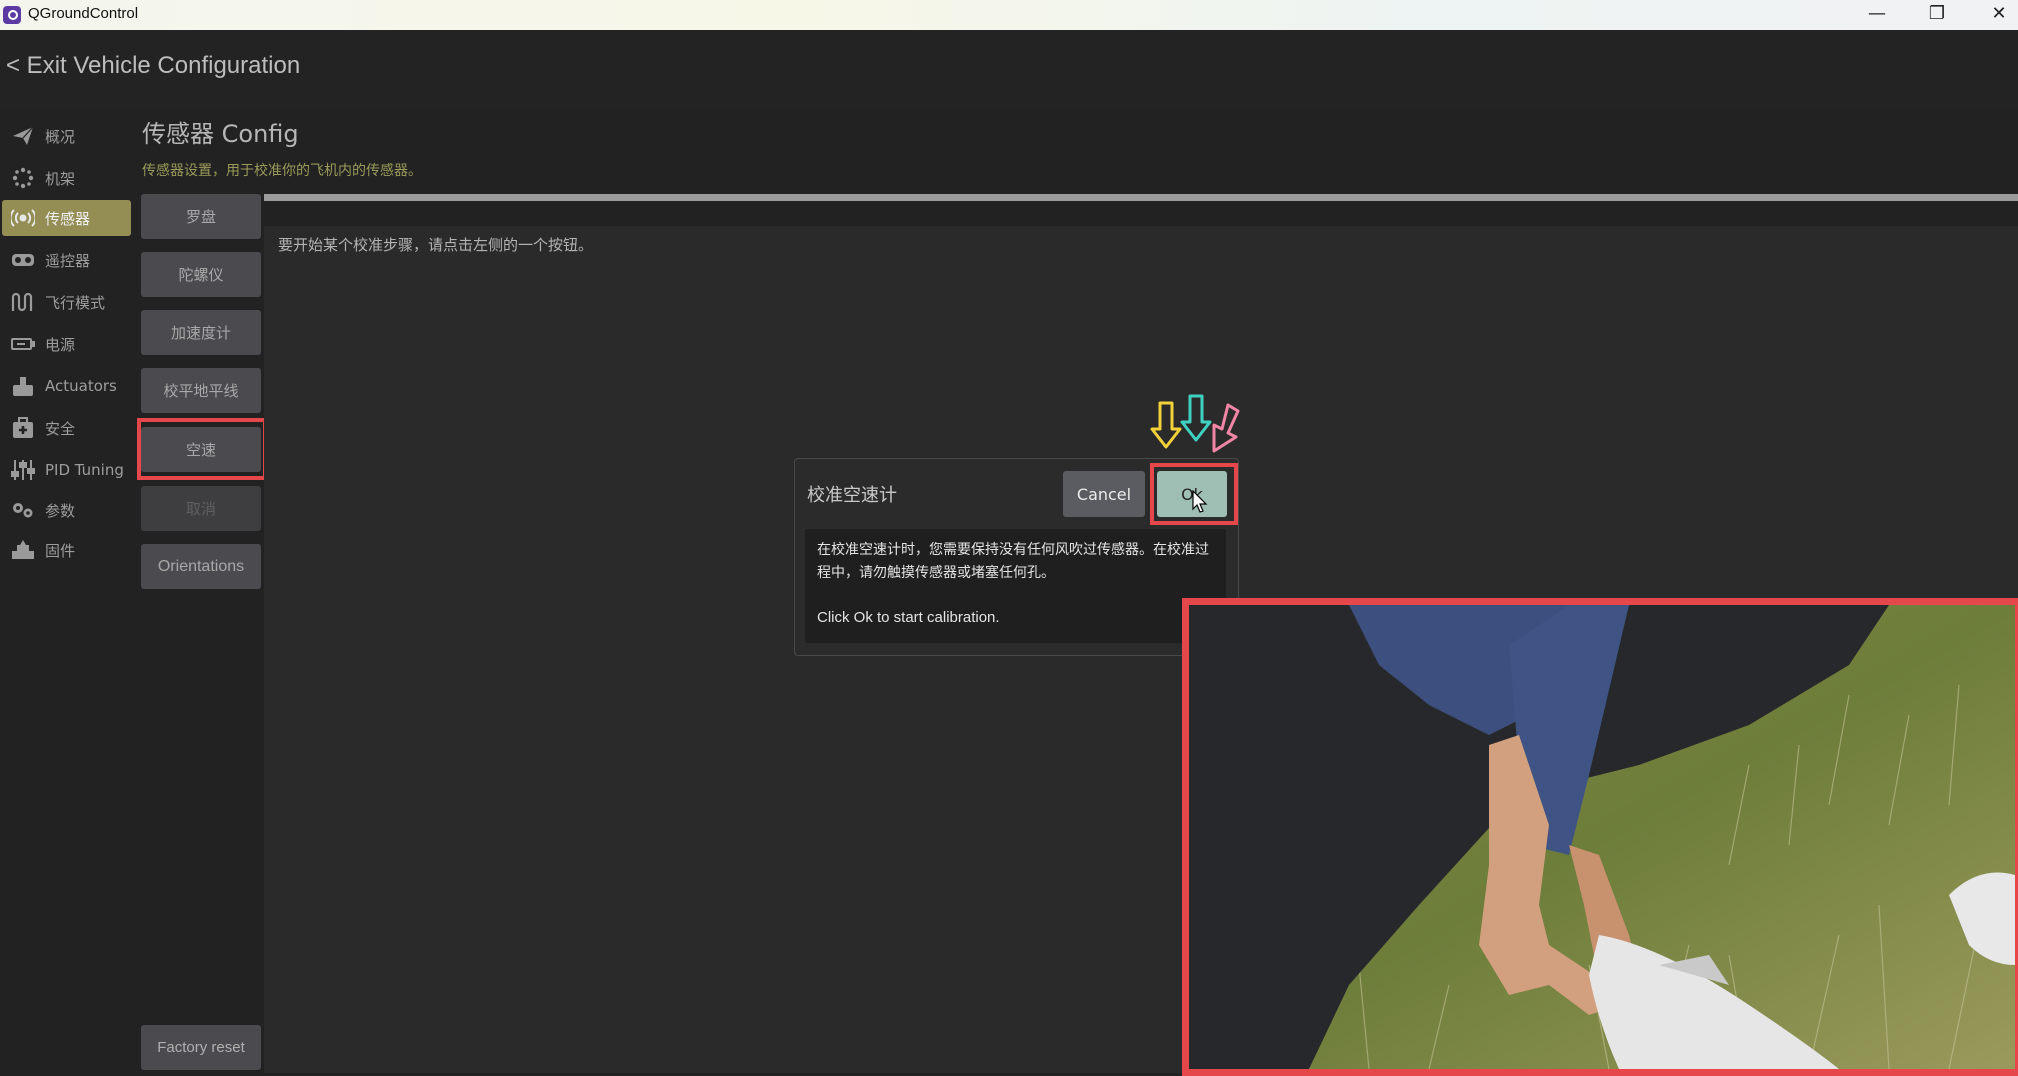 This screenshot has width=2018, height=1076. Describe the element at coordinates (1104, 494) in the screenshot. I see `dialog-cancel-button: Cancel` at that location.